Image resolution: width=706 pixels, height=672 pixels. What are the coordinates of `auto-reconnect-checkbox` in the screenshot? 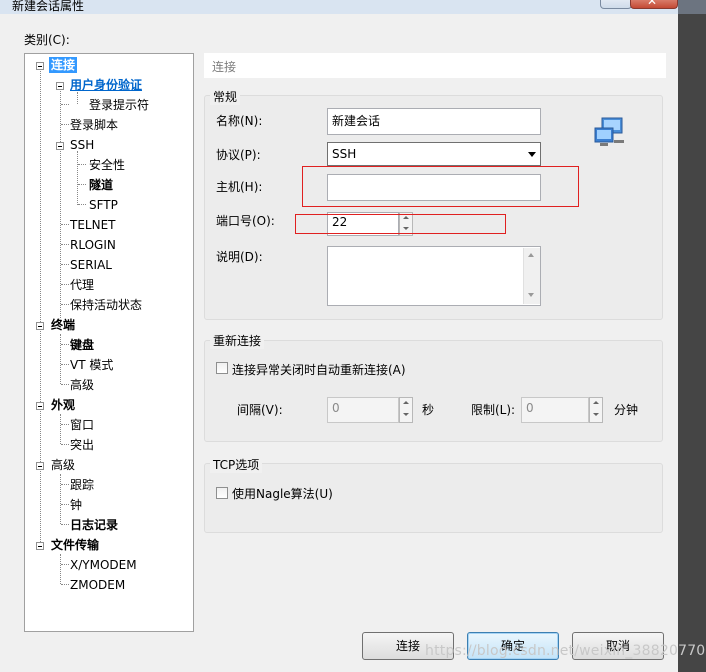 It's located at (222, 368).